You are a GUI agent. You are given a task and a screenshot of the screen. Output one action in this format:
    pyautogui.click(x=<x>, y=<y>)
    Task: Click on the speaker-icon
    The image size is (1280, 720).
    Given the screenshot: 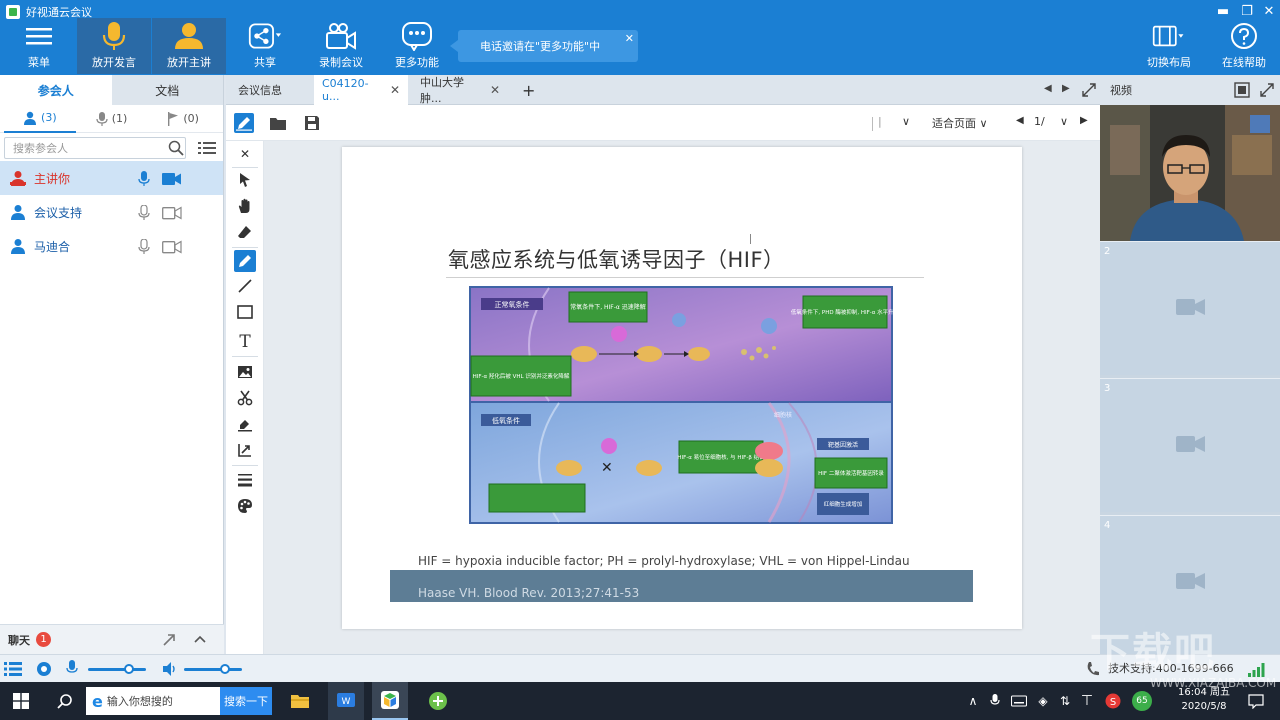 What is the action you would take?
    pyautogui.click(x=170, y=669)
    